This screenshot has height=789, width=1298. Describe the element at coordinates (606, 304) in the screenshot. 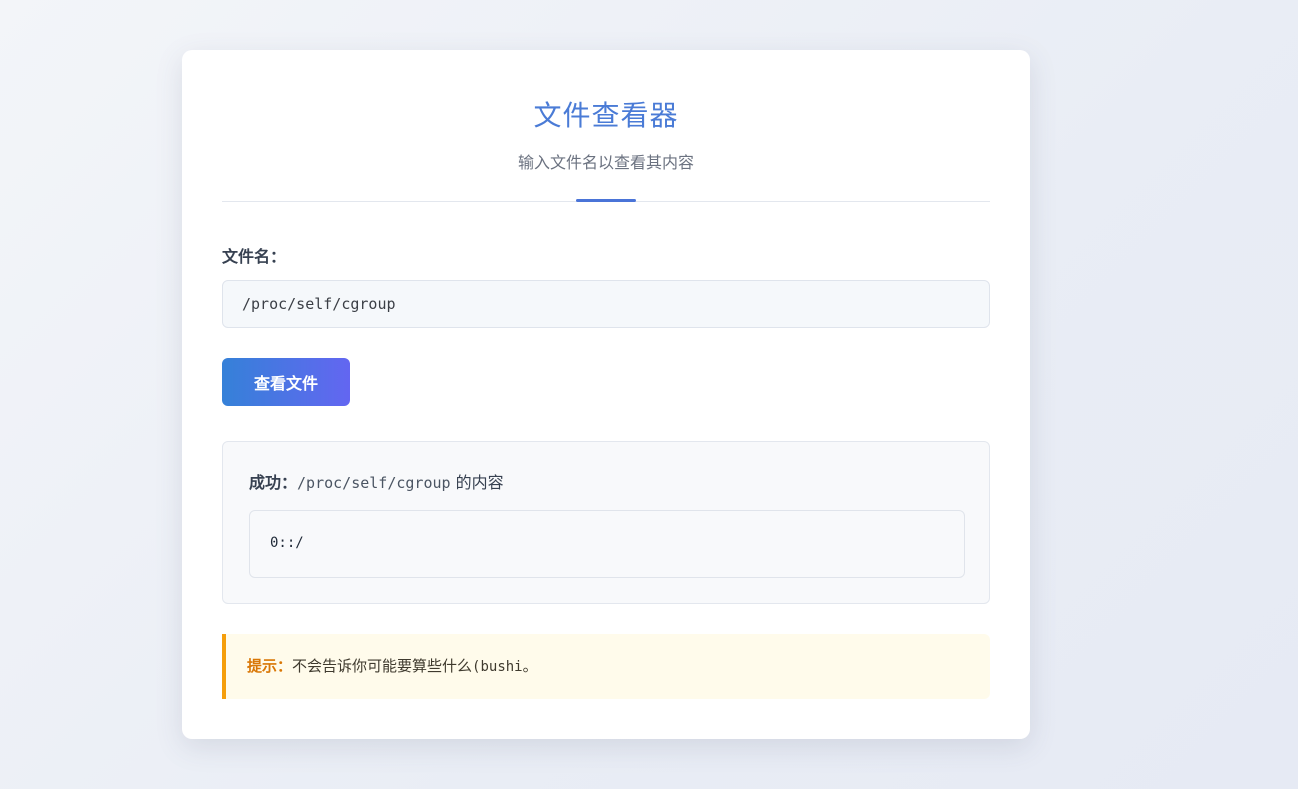

I see `filename-input` at that location.